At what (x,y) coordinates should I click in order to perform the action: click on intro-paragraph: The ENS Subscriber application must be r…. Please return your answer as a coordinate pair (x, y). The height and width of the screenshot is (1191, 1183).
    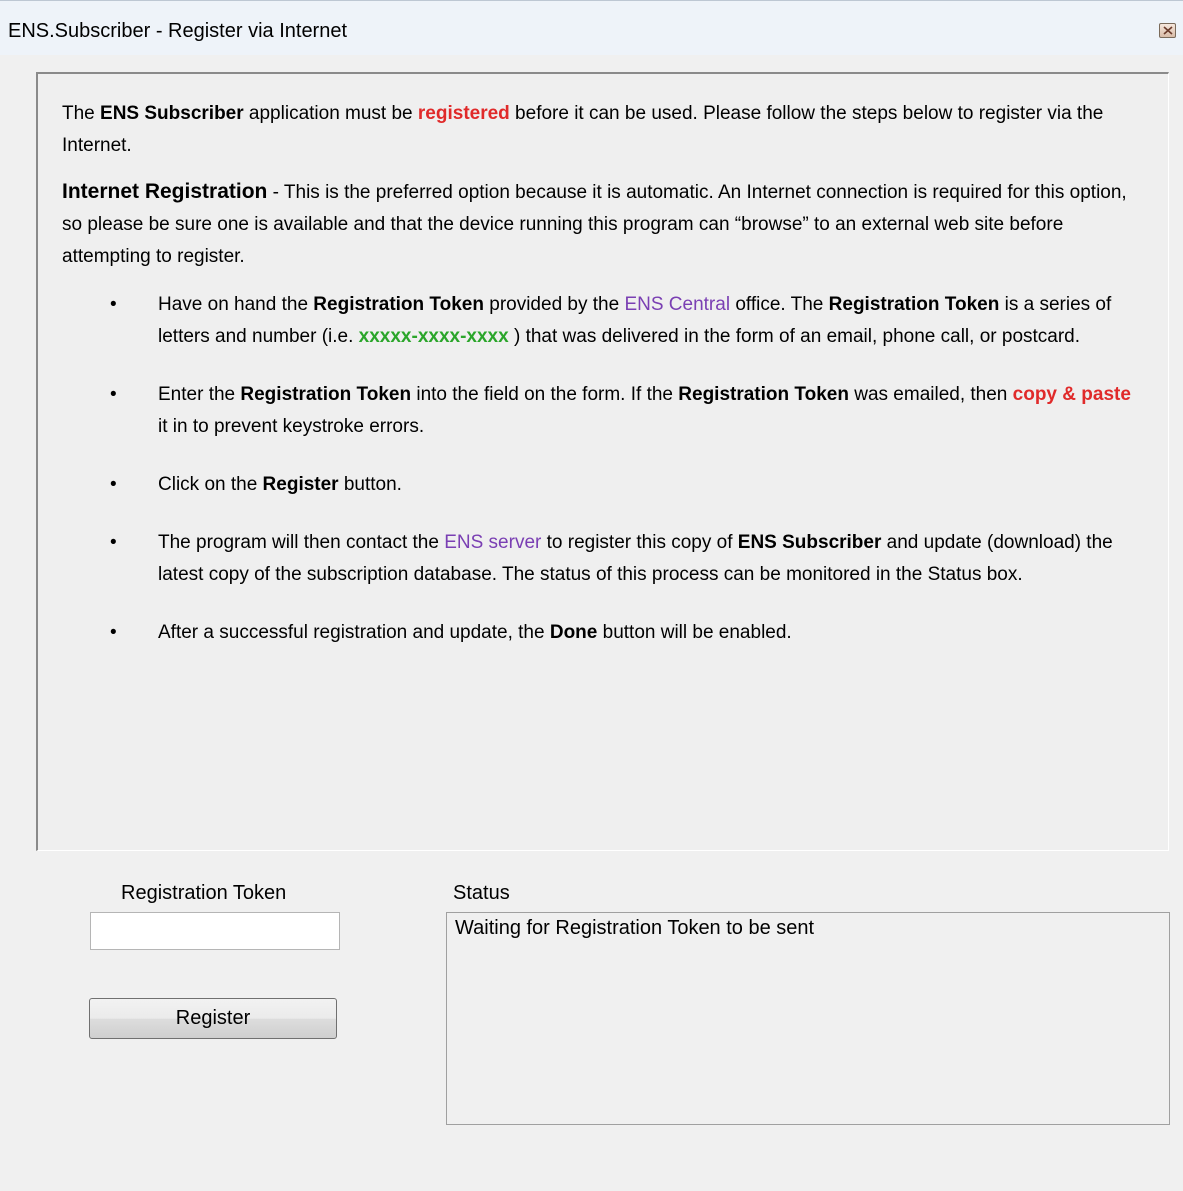
    Looking at the image, I should click on (601, 130).